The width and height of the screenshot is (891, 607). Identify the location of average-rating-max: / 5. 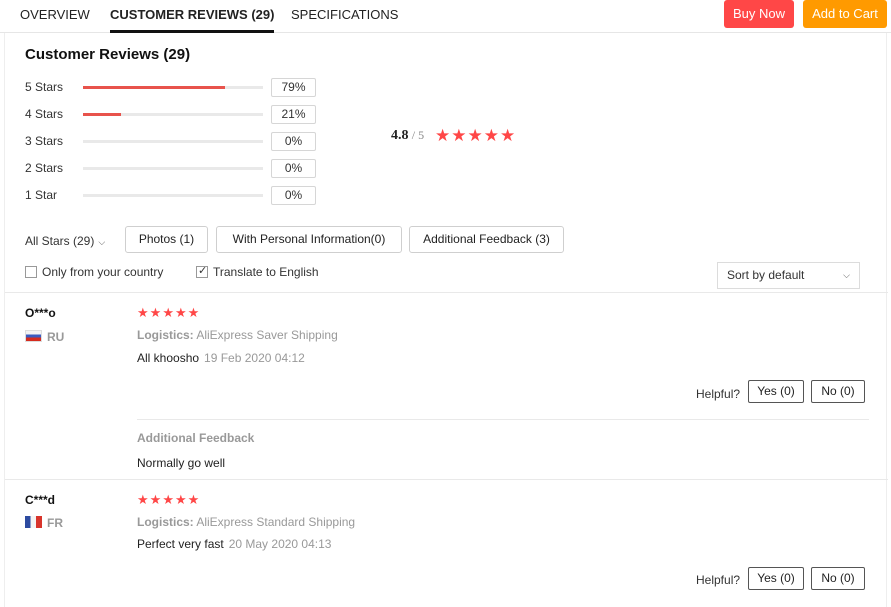
(418, 135).